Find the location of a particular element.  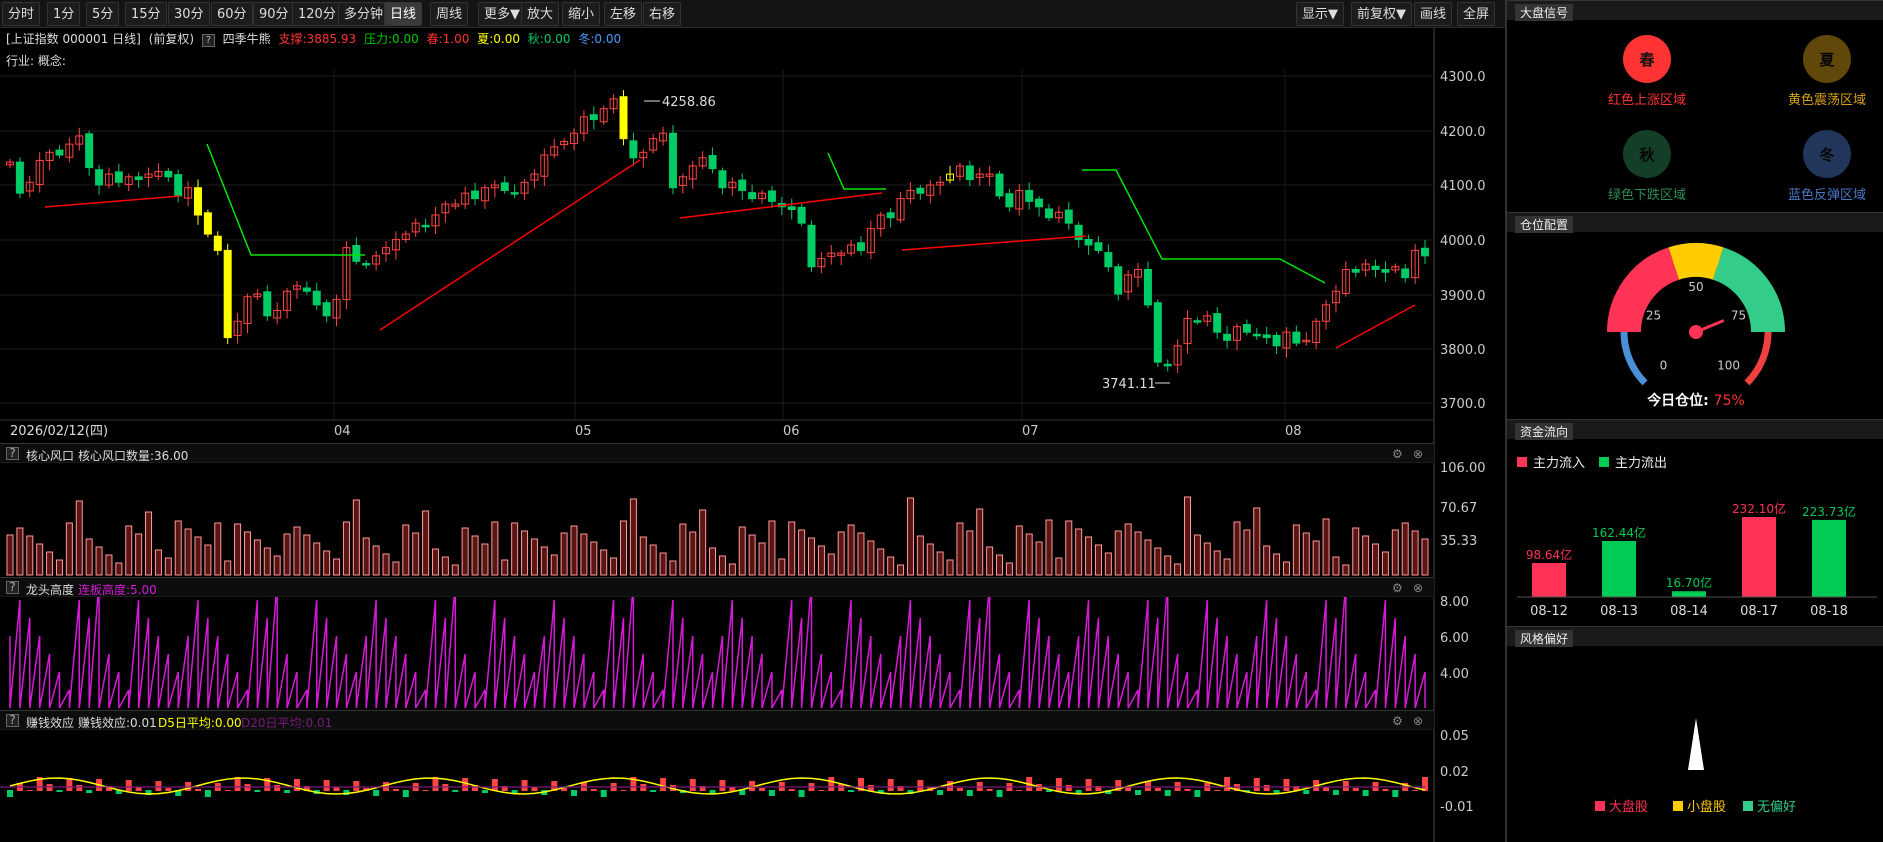

panel1-tick: 35.33 is located at coordinates (1458, 541).